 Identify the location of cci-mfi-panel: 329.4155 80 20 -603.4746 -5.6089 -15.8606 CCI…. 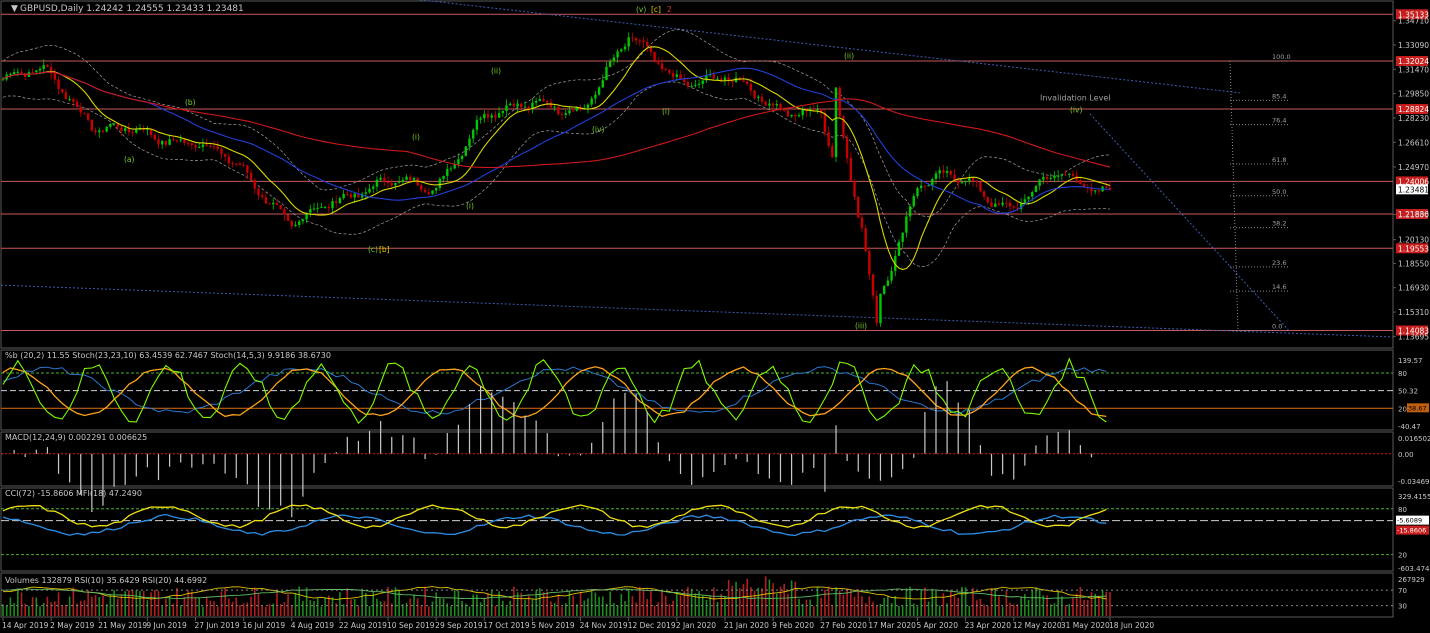
(715, 531).